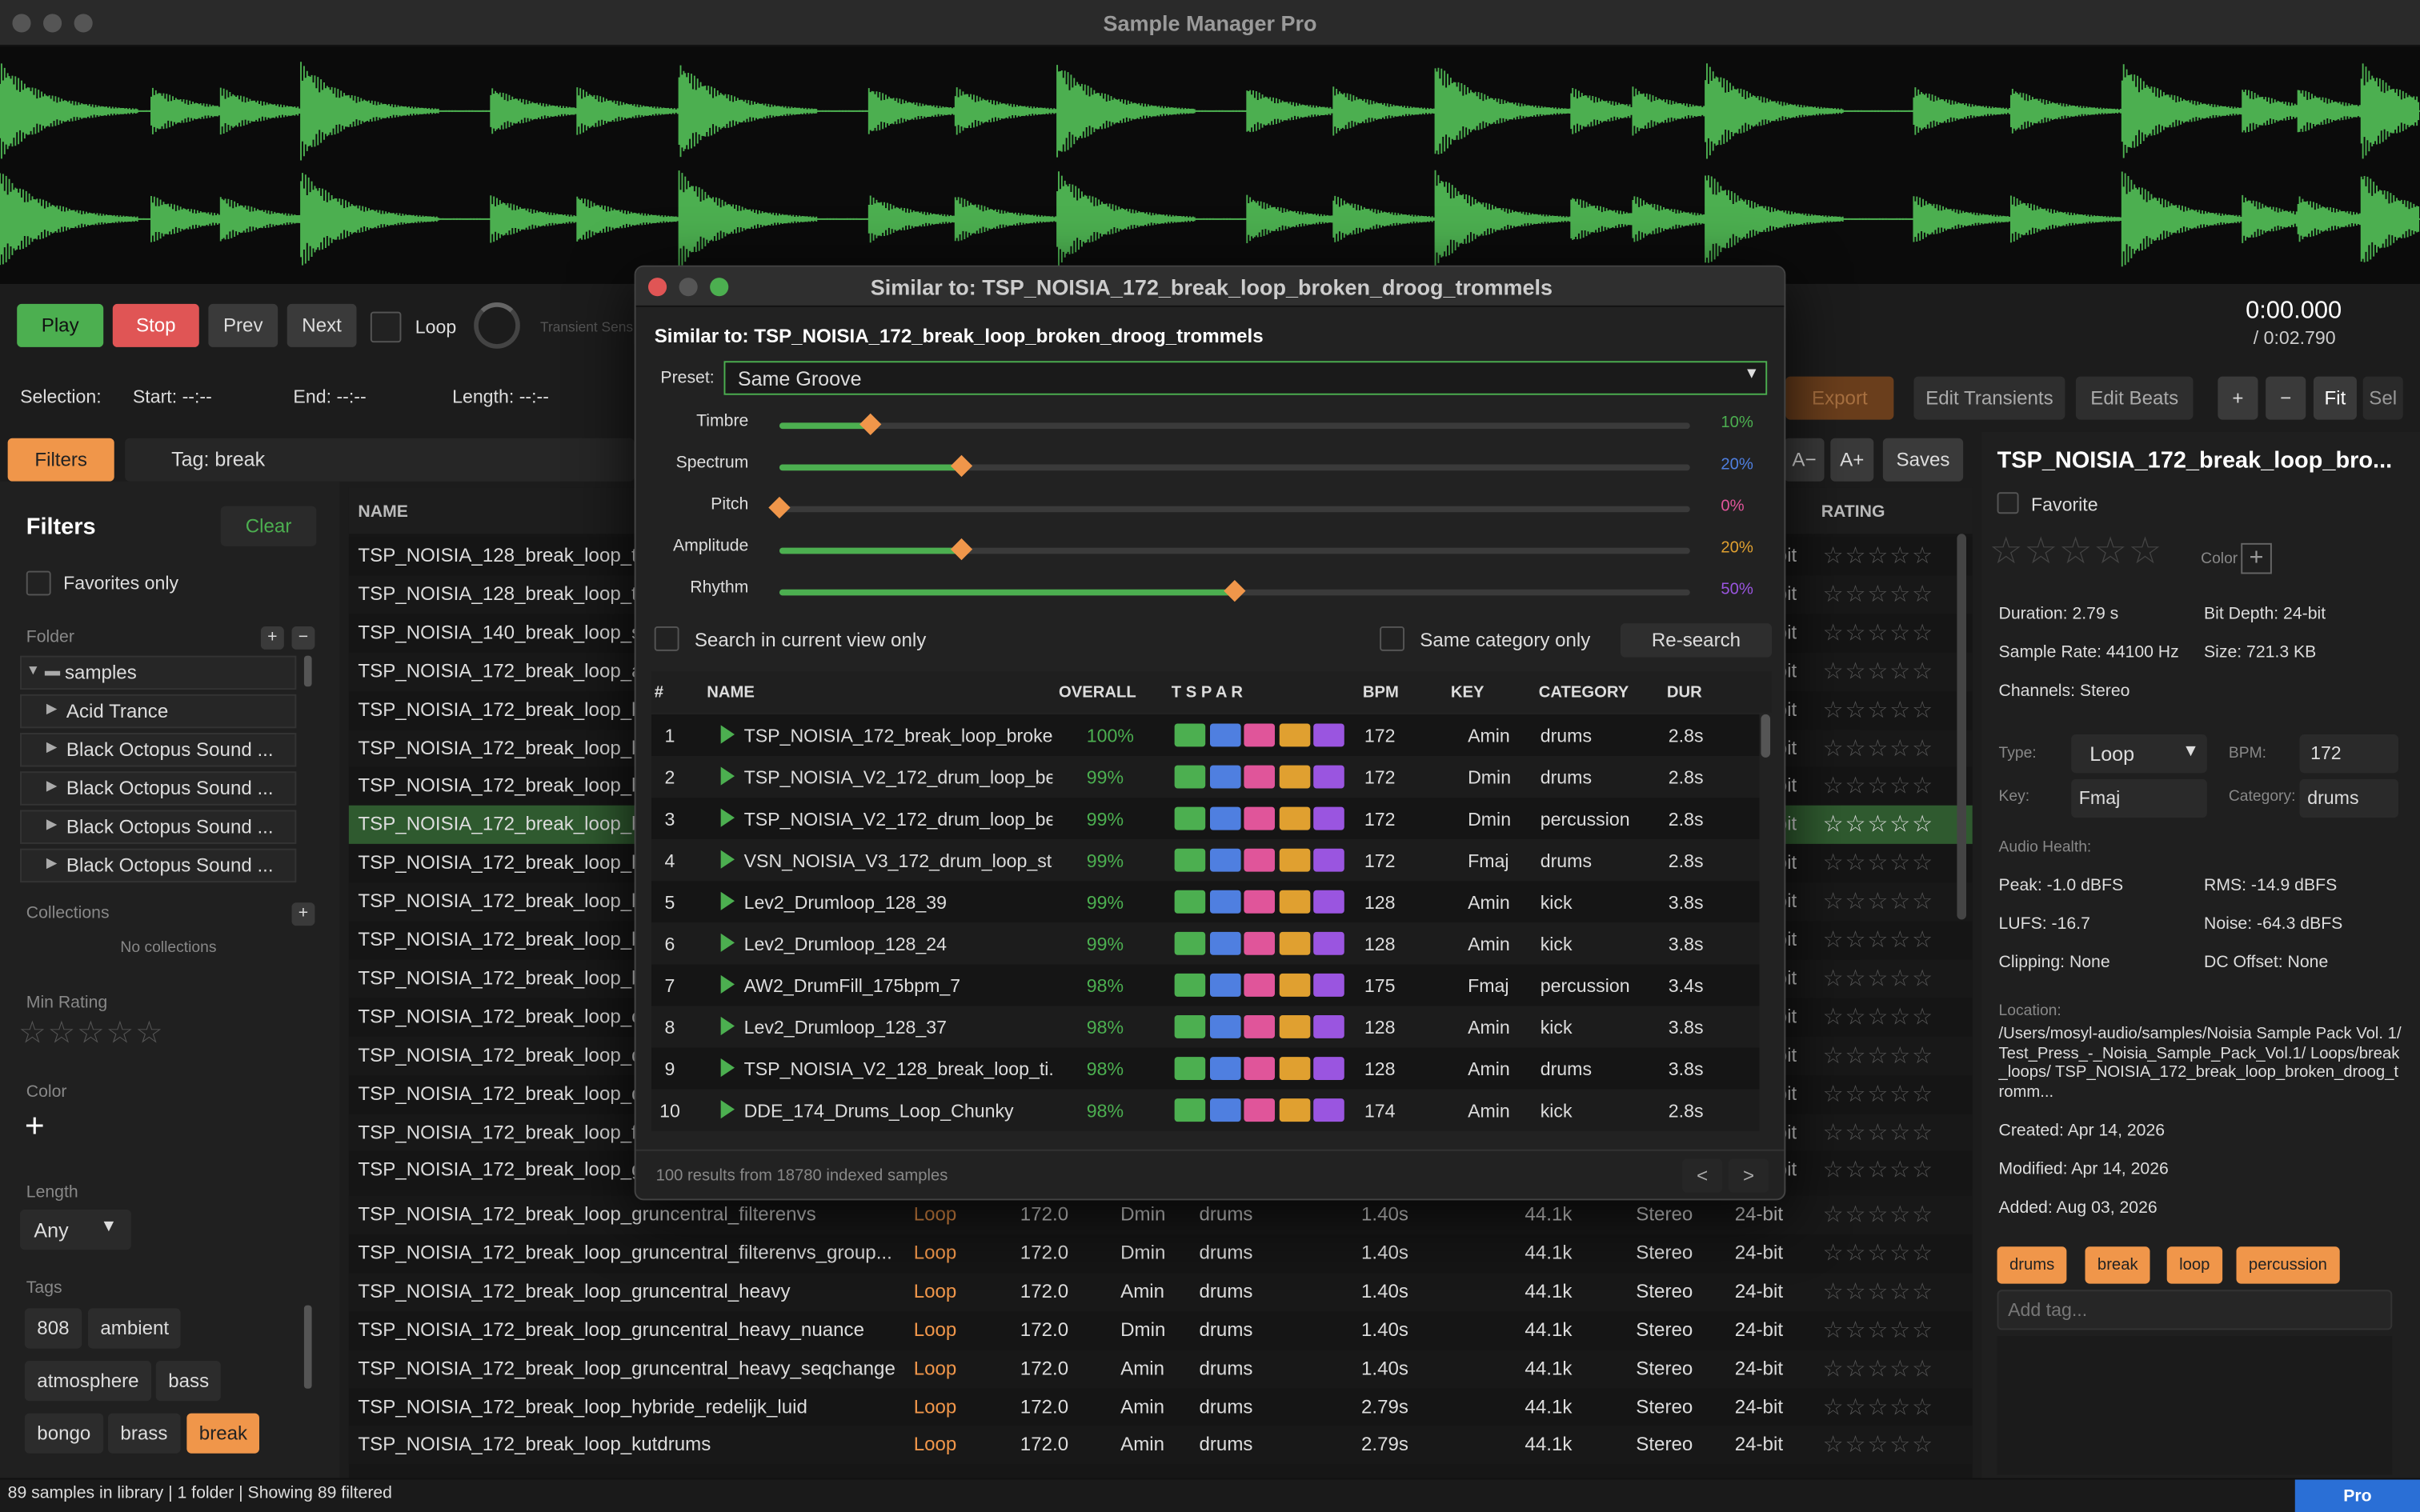 The image size is (2420, 1512). I want to click on remove-folder-button: −, so click(303, 638).